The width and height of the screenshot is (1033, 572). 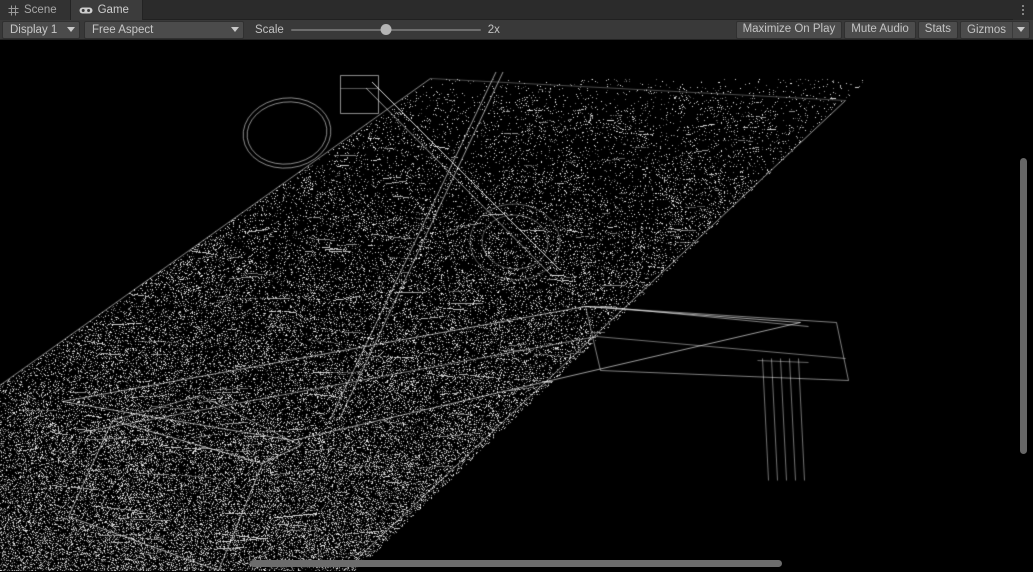 I want to click on maximize-on-play-button: Maximize On Play, so click(x=789, y=29).